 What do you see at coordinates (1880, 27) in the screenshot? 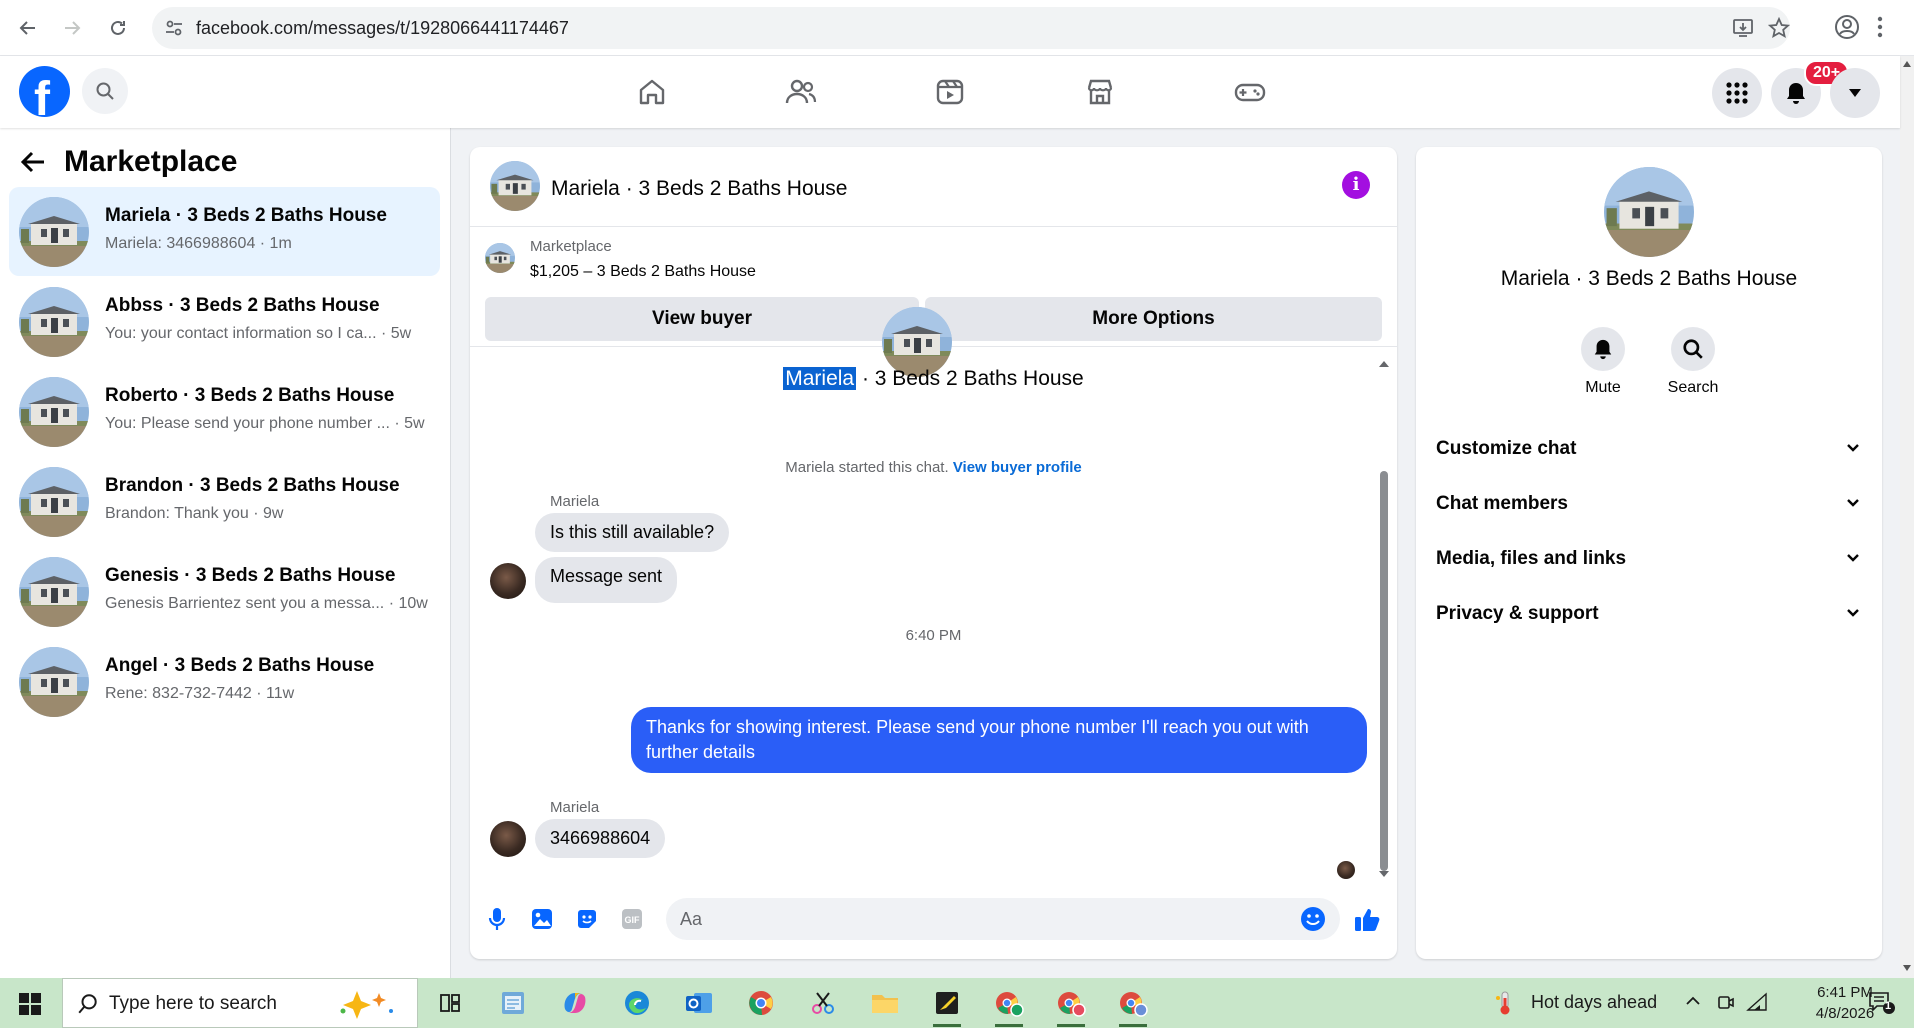
I see `browser-menu-icon` at bounding box center [1880, 27].